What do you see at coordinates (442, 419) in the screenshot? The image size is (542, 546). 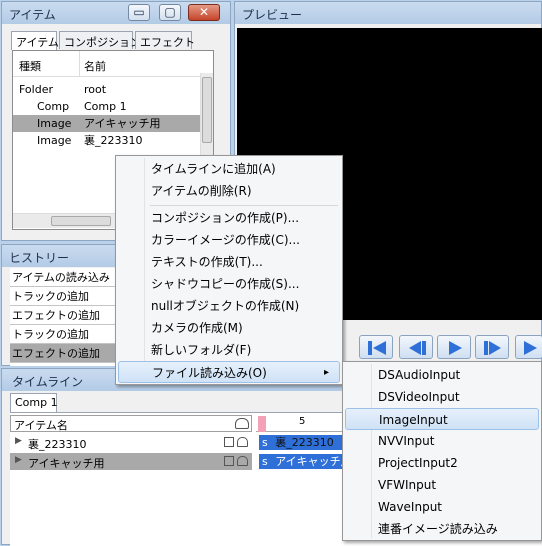 I see `submenu-item-imageinput: ImageInput` at bounding box center [442, 419].